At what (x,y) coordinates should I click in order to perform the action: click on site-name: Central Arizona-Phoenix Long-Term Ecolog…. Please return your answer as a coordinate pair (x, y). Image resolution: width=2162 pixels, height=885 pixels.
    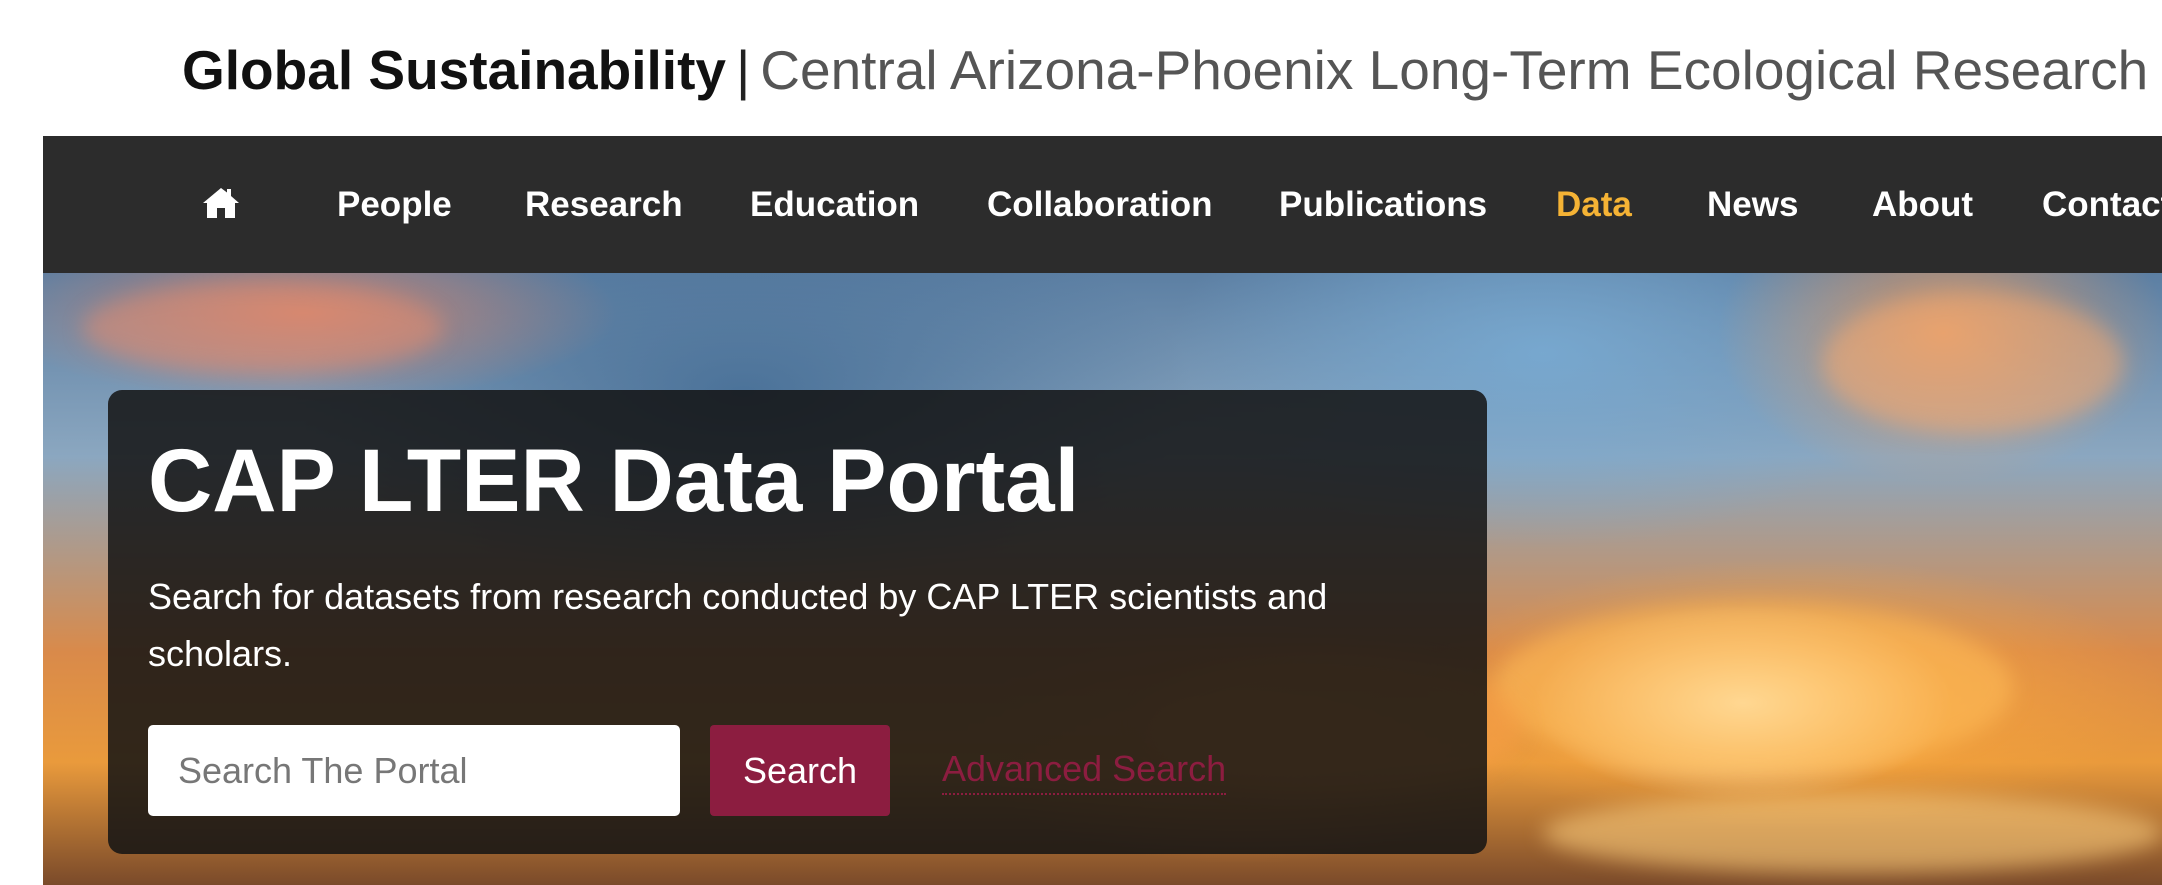
    Looking at the image, I should click on (1454, 70).